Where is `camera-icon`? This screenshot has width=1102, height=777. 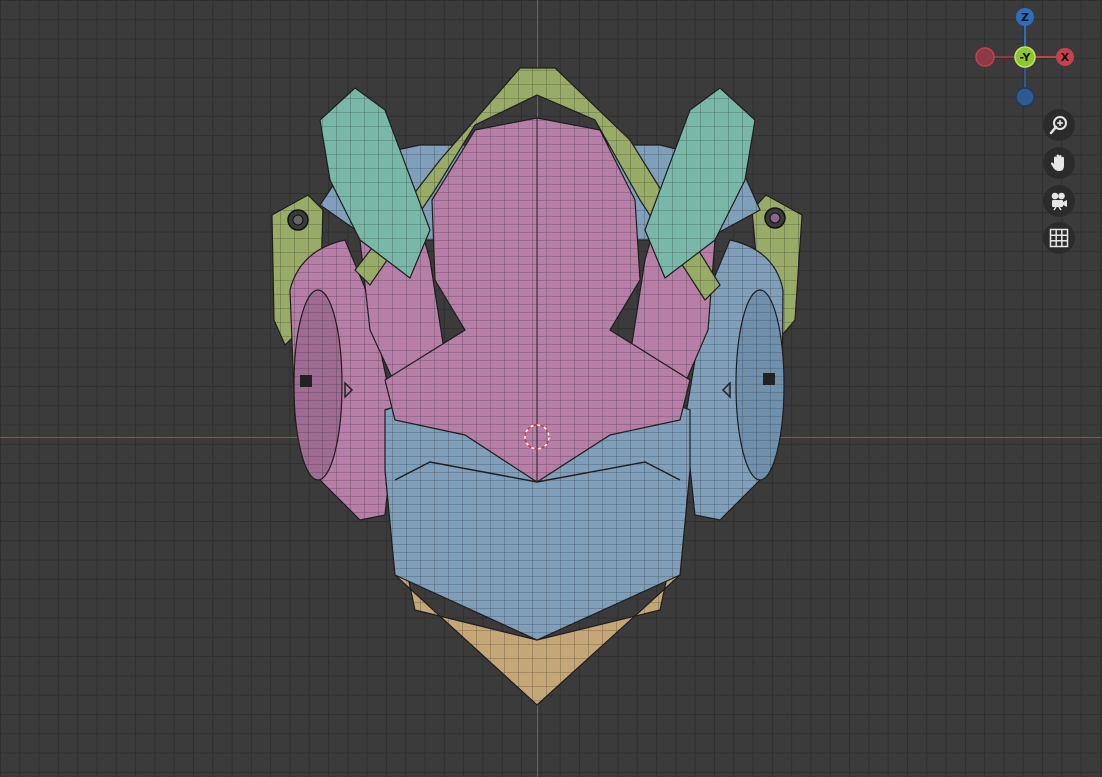
camera-icon is located at coordinates (1059, 201).